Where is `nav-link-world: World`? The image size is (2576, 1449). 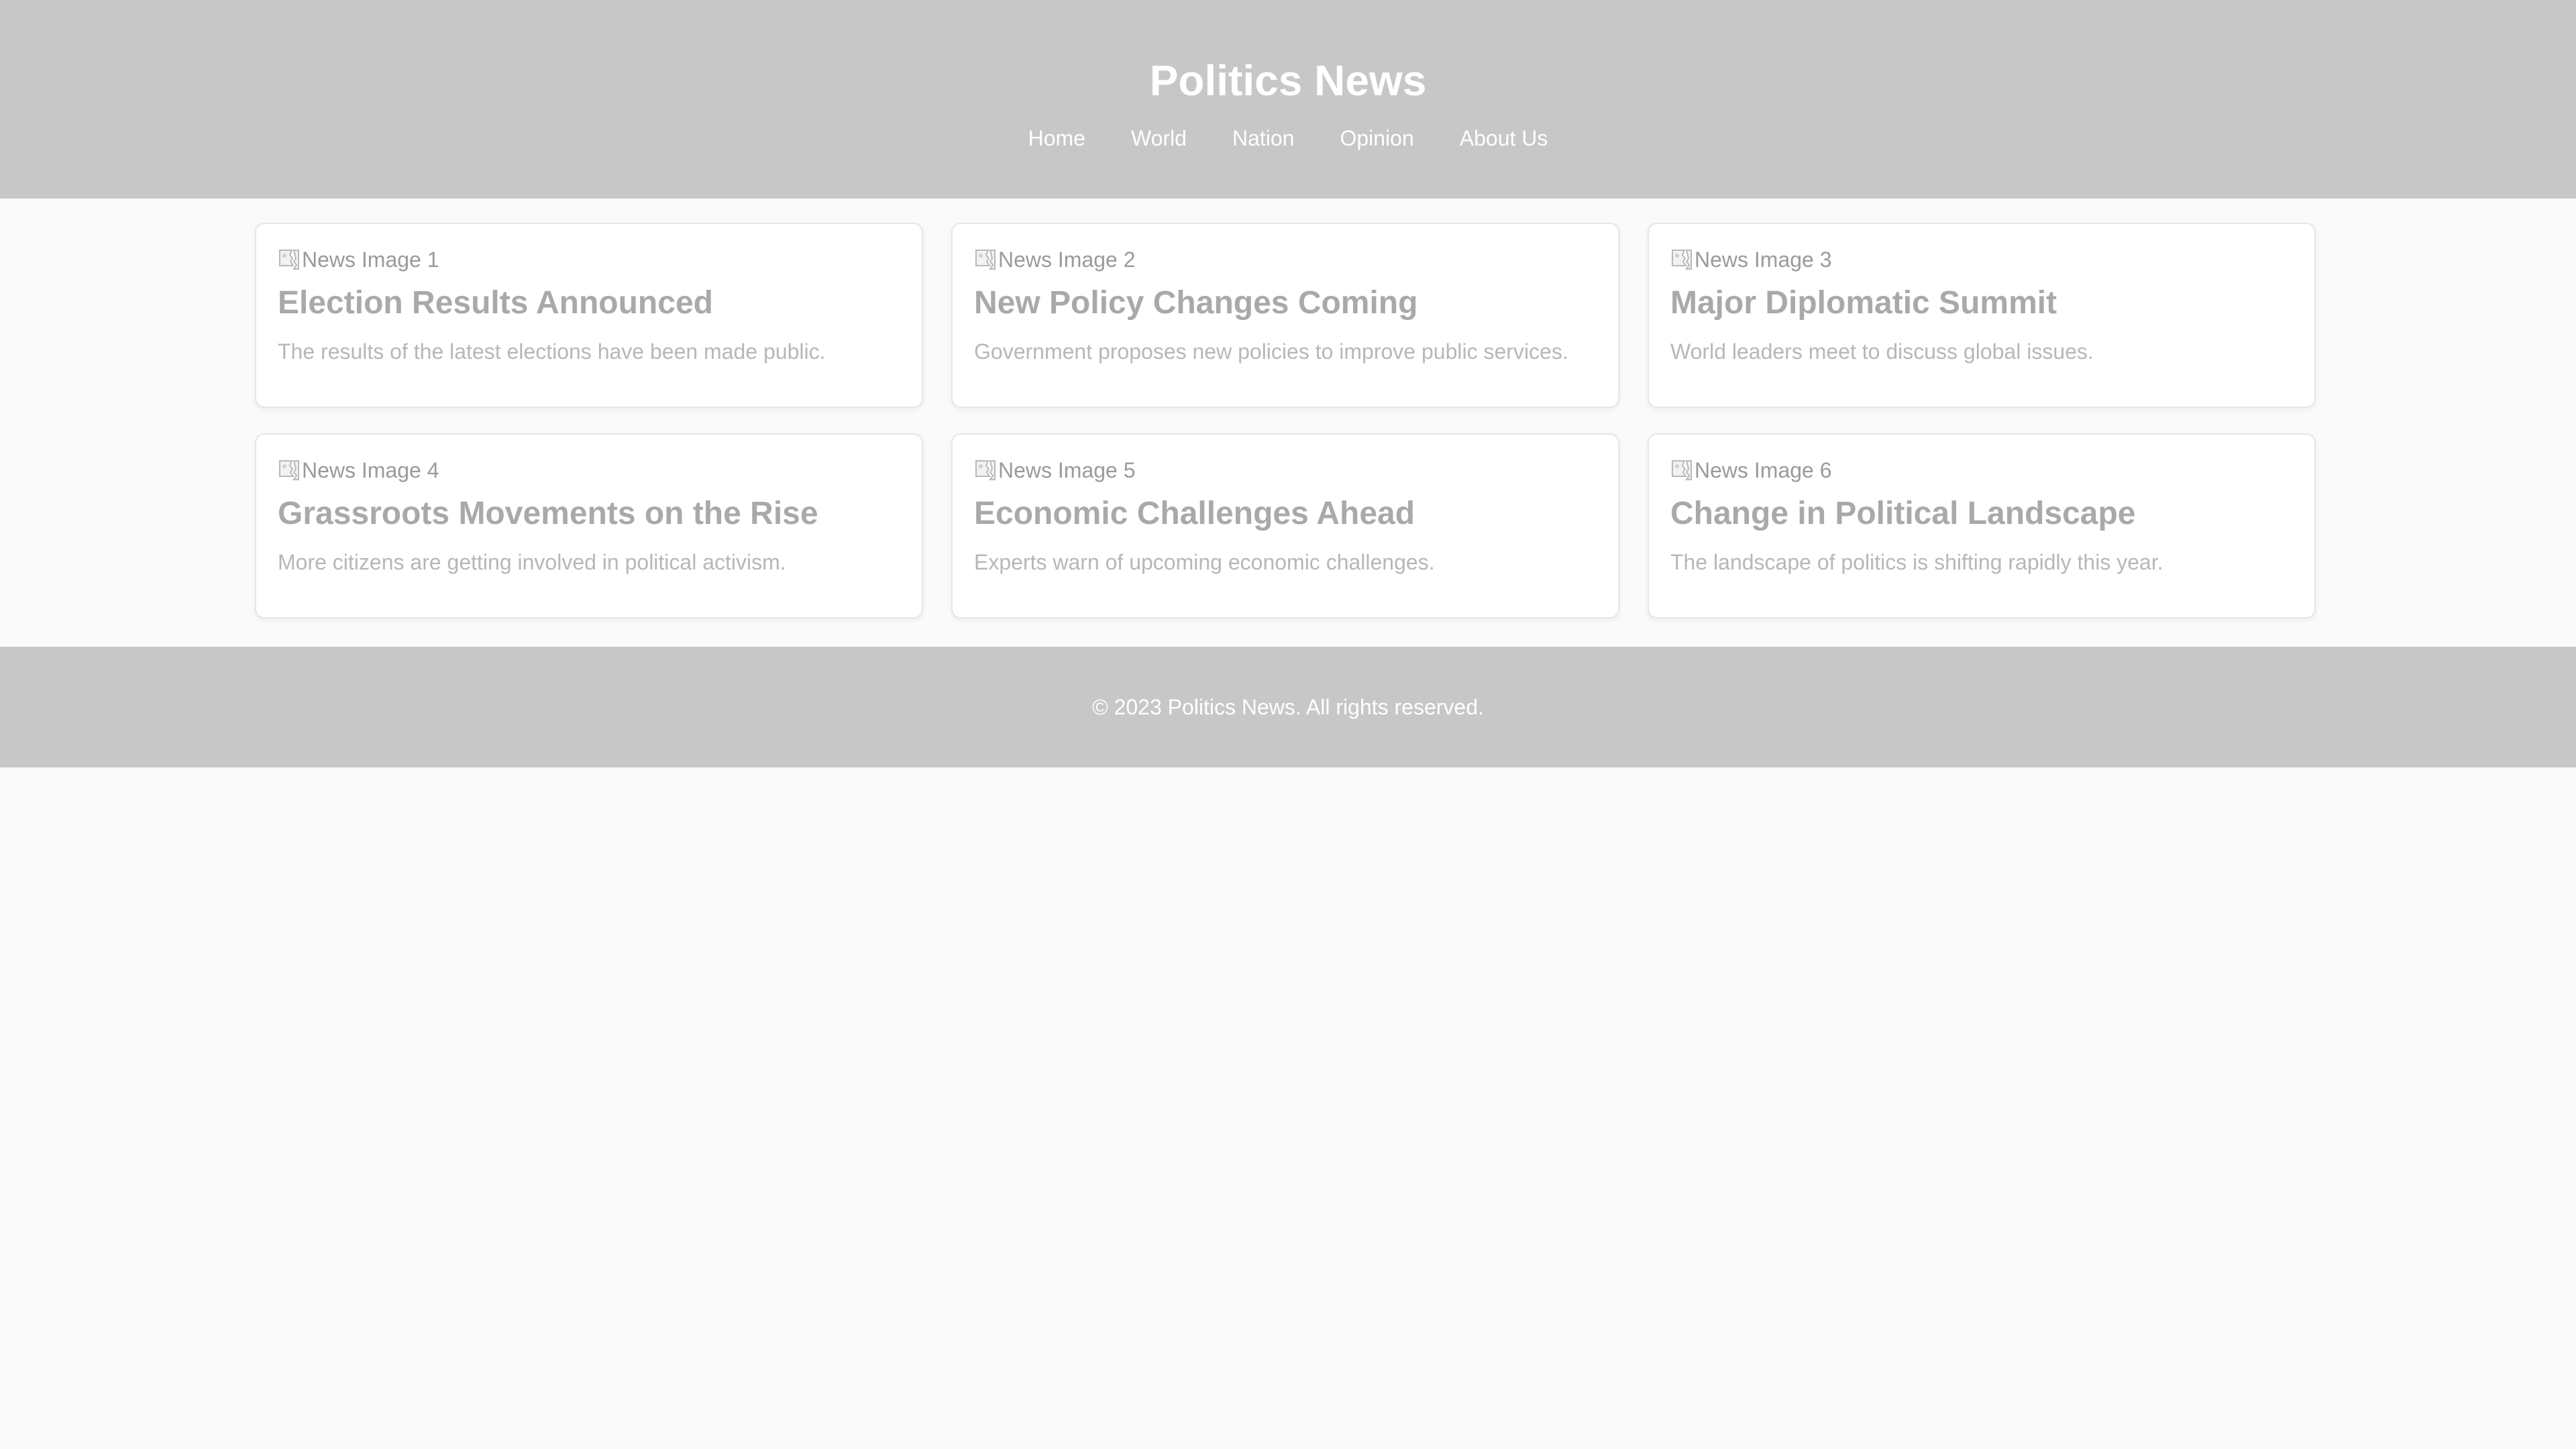
nav-link-world: World is located at coordinates (1159, 138).